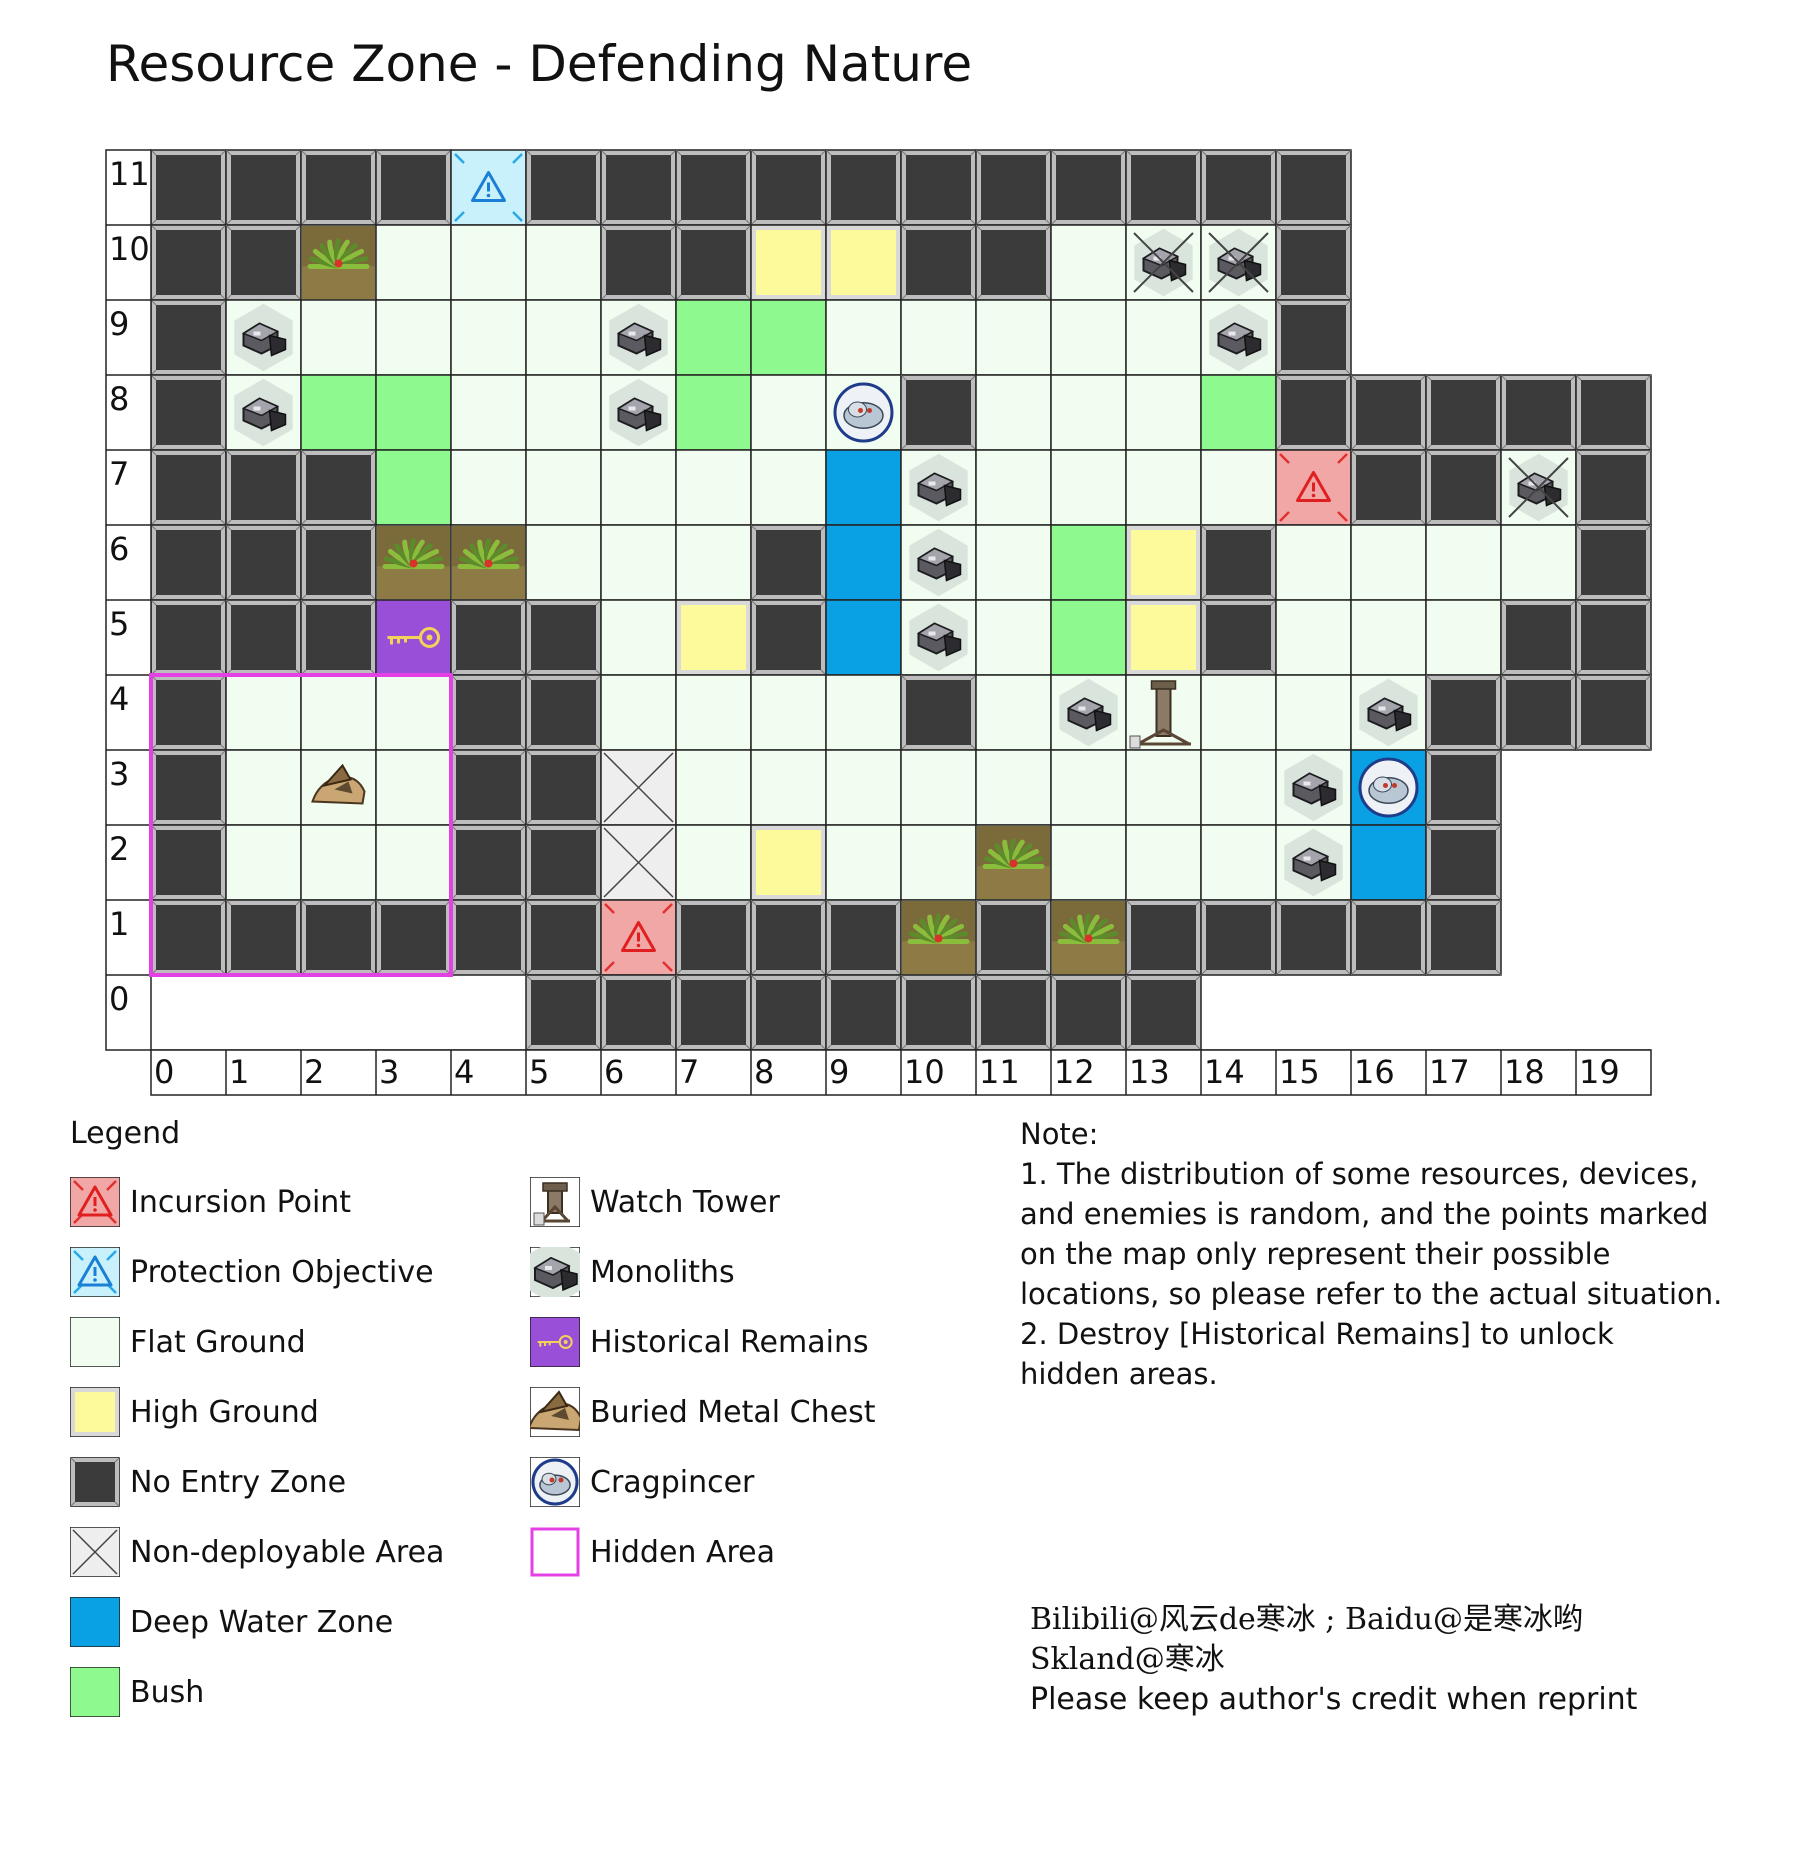 This screenshot has height=1855, width=1800. Describe the element at coordinates (672, 1482) in the screenshot. I see `legend-label: Cragpincer` at that location.